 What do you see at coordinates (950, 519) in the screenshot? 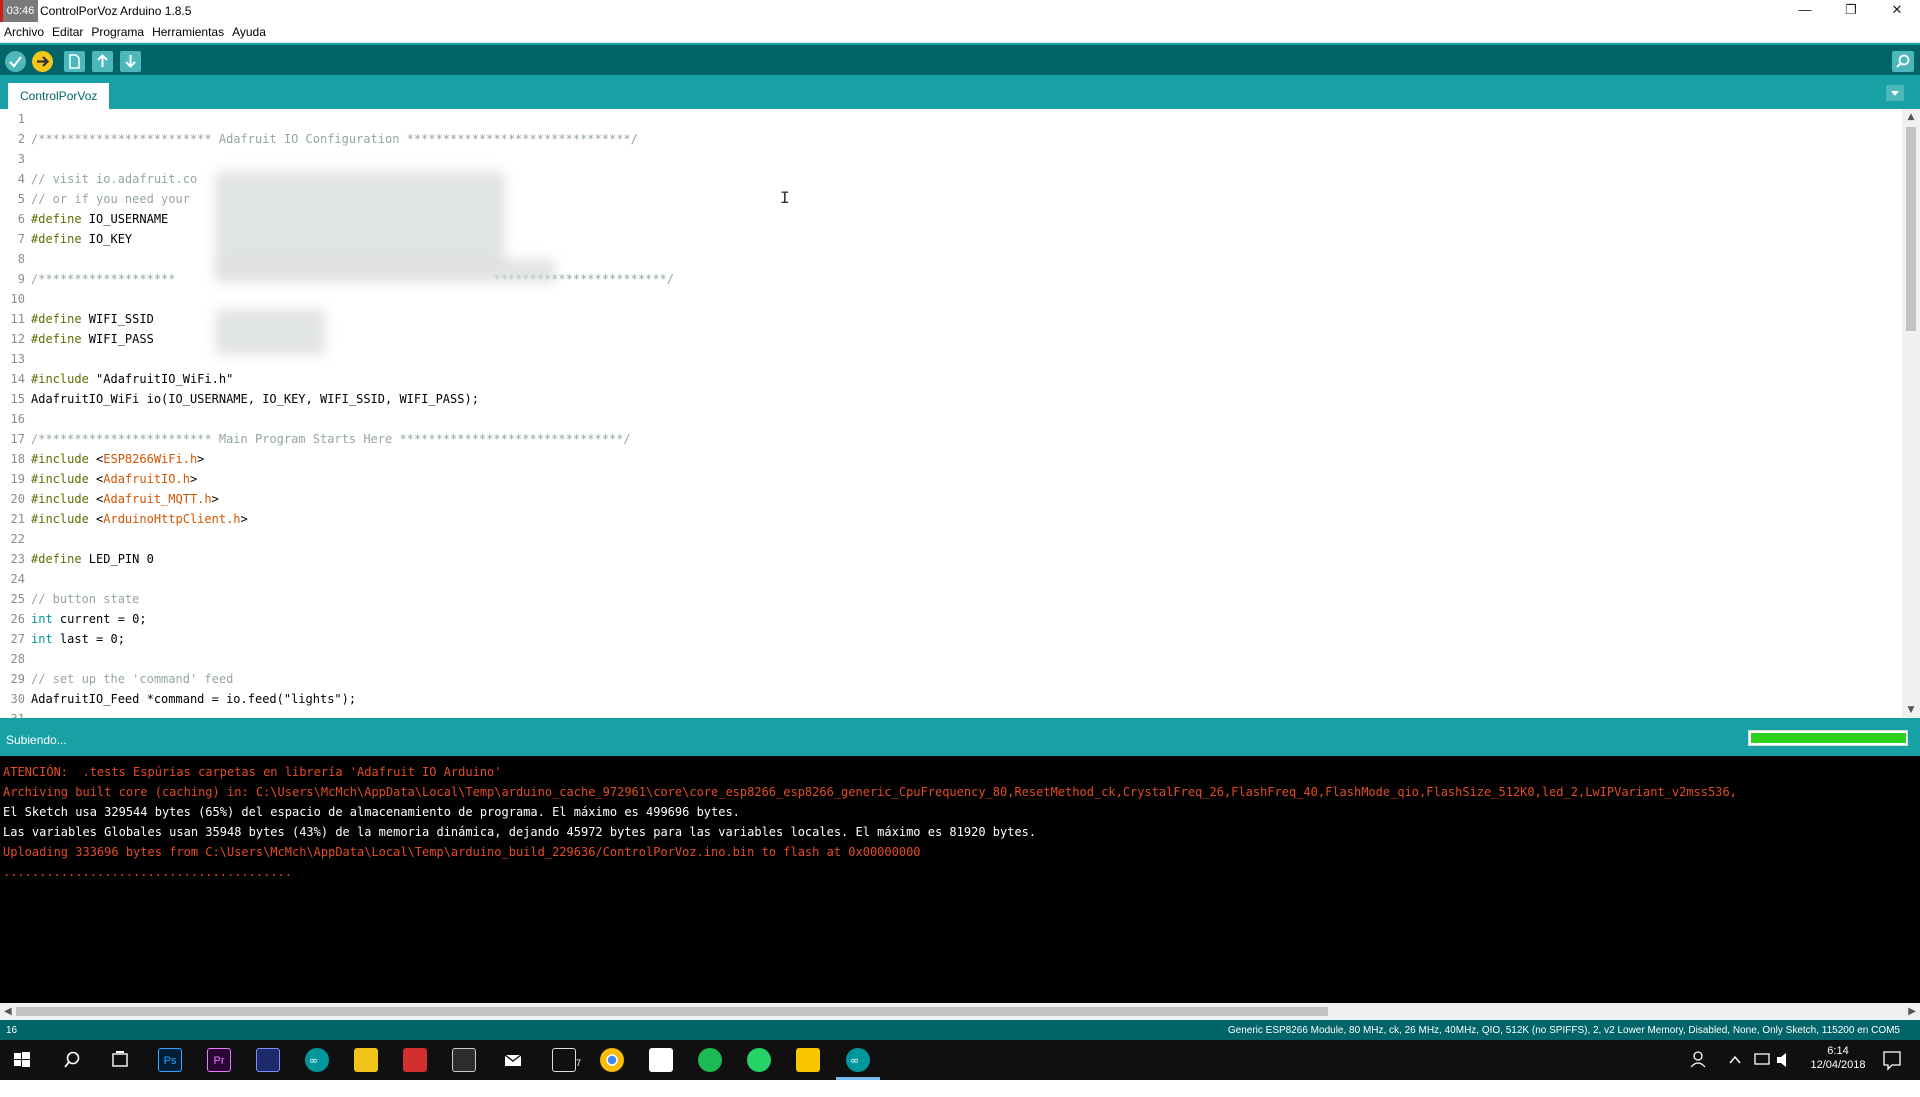
I see `code-line: 21 #include <ArduinoHttpClient.h>` at bounding box center [950, 519].